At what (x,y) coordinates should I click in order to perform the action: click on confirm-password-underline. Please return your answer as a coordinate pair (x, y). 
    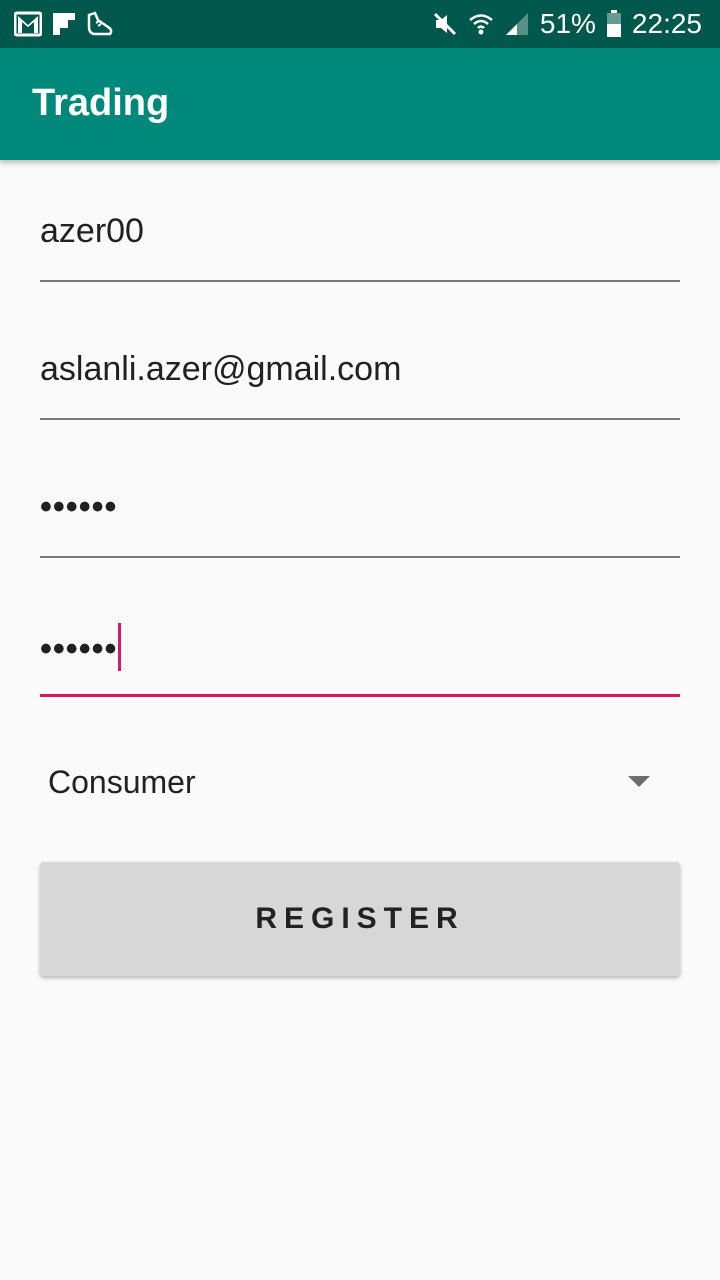
    Looking at the image, I should click on (360, 695).